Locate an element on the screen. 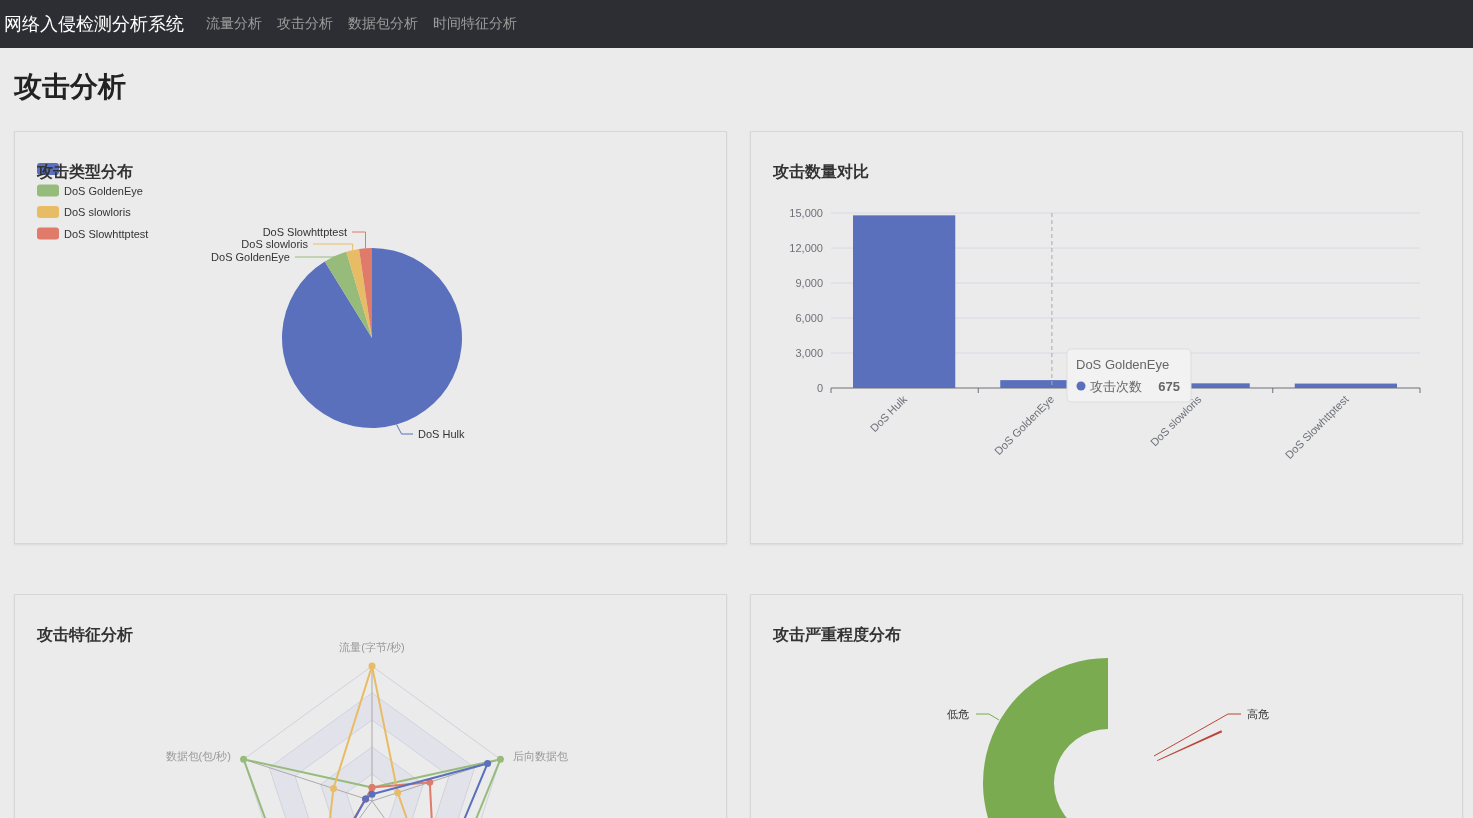  nav-link: 时间特征分析 is located at coordinates (475, 24).